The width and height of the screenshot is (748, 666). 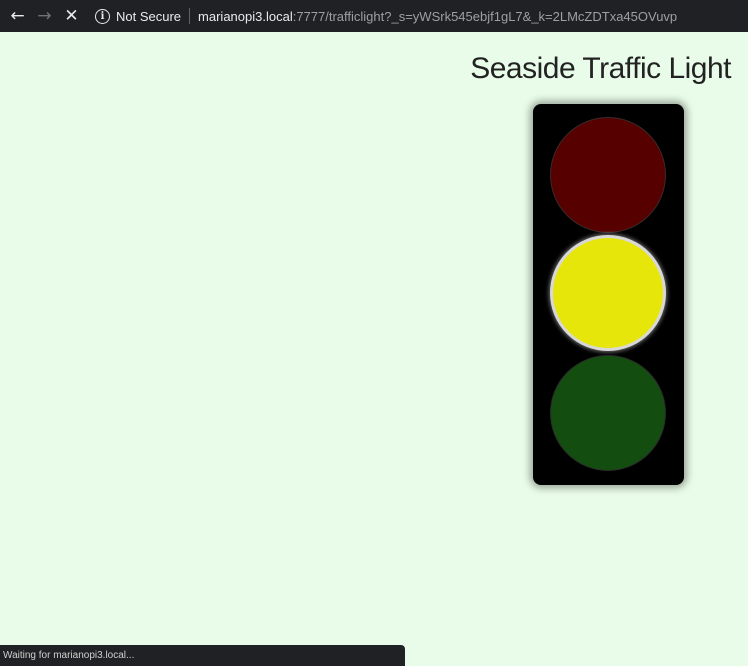 I want to click on yellow-lamp, so click(x=608, y=293).